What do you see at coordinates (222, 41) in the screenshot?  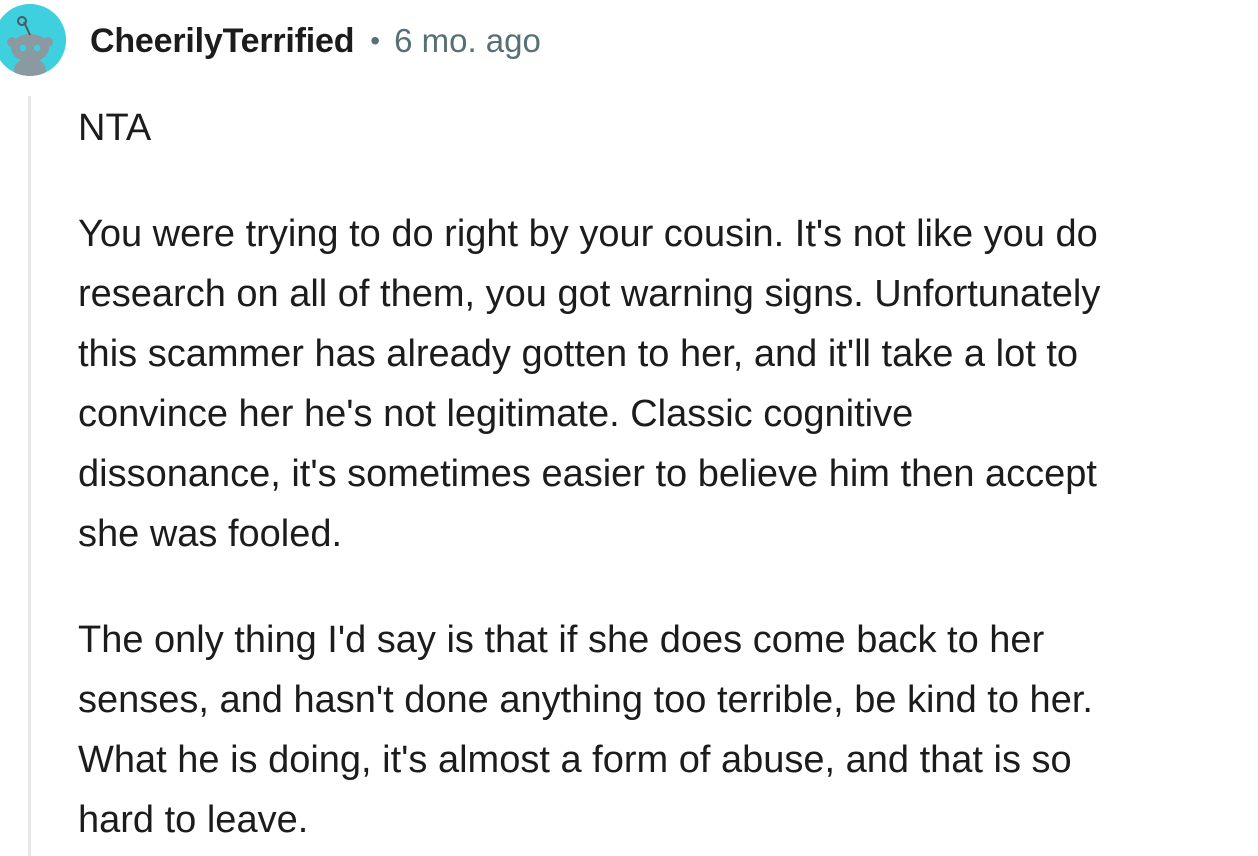 I see `username-link: CheerilyTerrified` at bounding box center [222, 41].